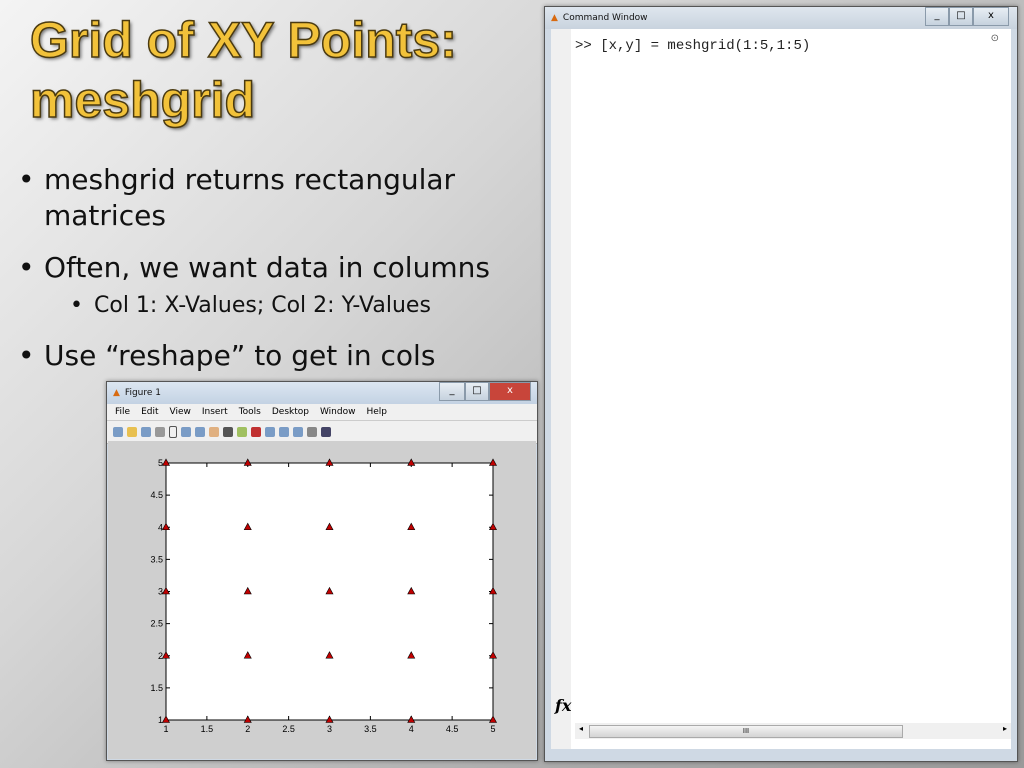 Image resolution: width=1024 pixels, height=768 pixels. I want to click on y-tick-label: 4.5, so click(156, 495).